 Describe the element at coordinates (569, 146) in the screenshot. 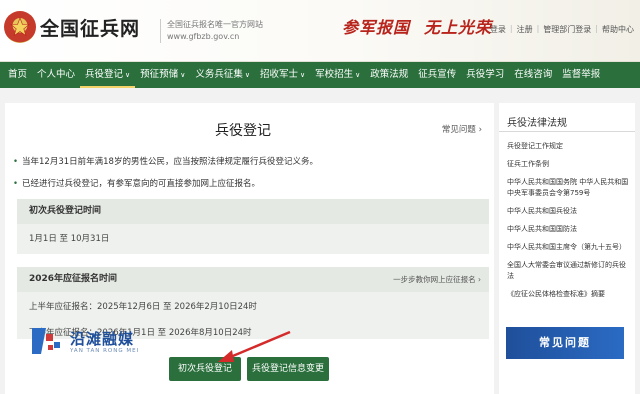

I see `law-link: 兵役登记工作规定` at that location.